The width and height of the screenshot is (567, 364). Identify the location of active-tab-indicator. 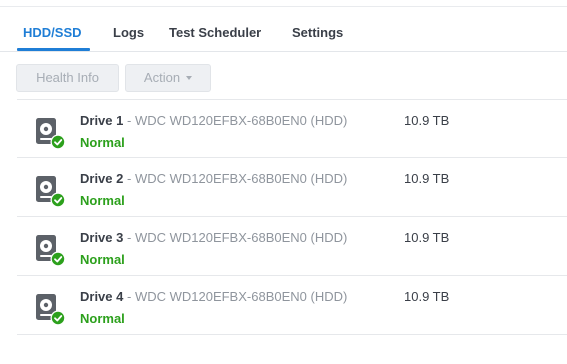
(53, 49).